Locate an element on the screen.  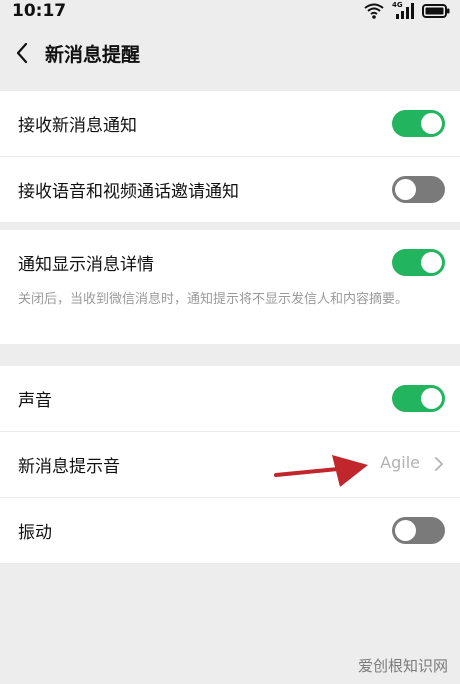
back-arrow-icon is located at coordinates (23, 53).